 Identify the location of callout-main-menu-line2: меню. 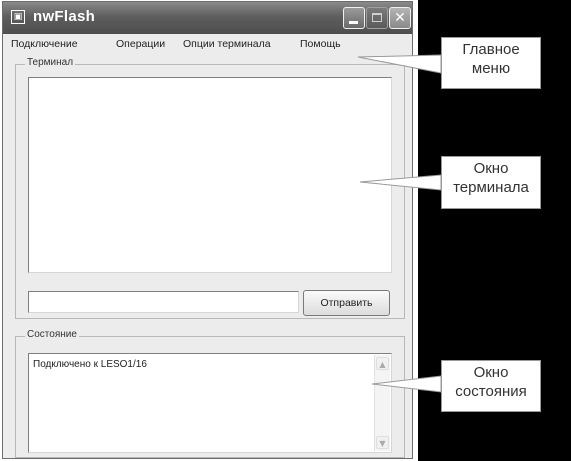
(491, 68).